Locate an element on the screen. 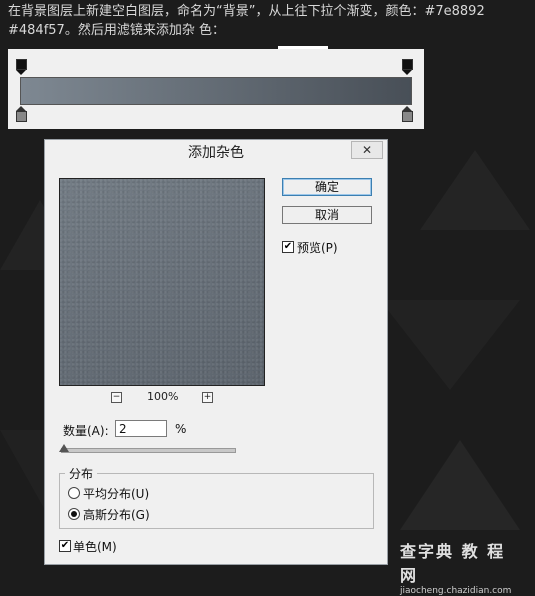 This screenshot has height=596, width=535. opacity-stop-right is located at coordinates (407, 67).